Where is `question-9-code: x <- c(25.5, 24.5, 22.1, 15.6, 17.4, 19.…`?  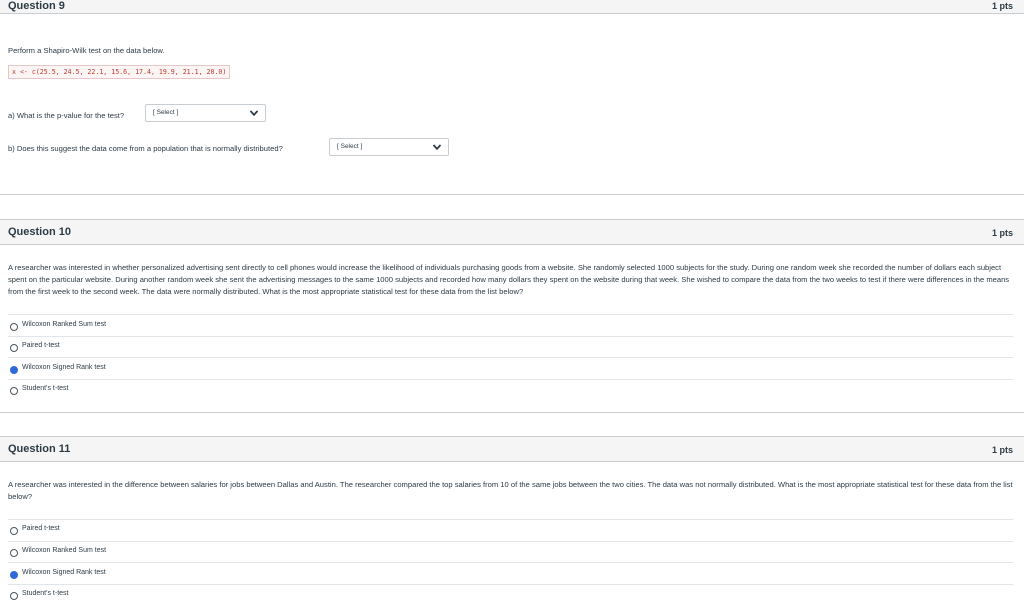
question-9-code: x <- c(25.5, 24.5, 22.1, 15.6, 17.4, 19.… is located at coordinates (119, 72).